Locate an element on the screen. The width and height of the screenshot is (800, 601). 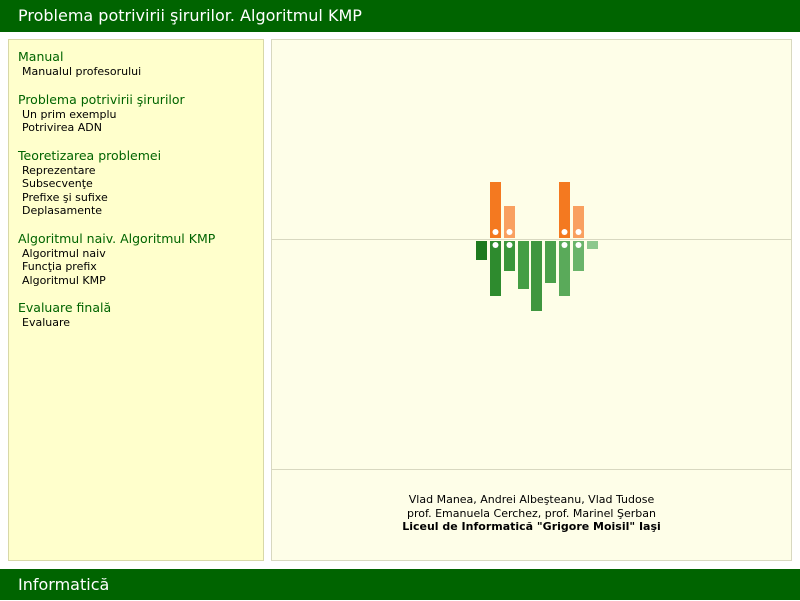
sidebar-item-subsecvente: Subsecvenţe is located at coordinates (140, 184).